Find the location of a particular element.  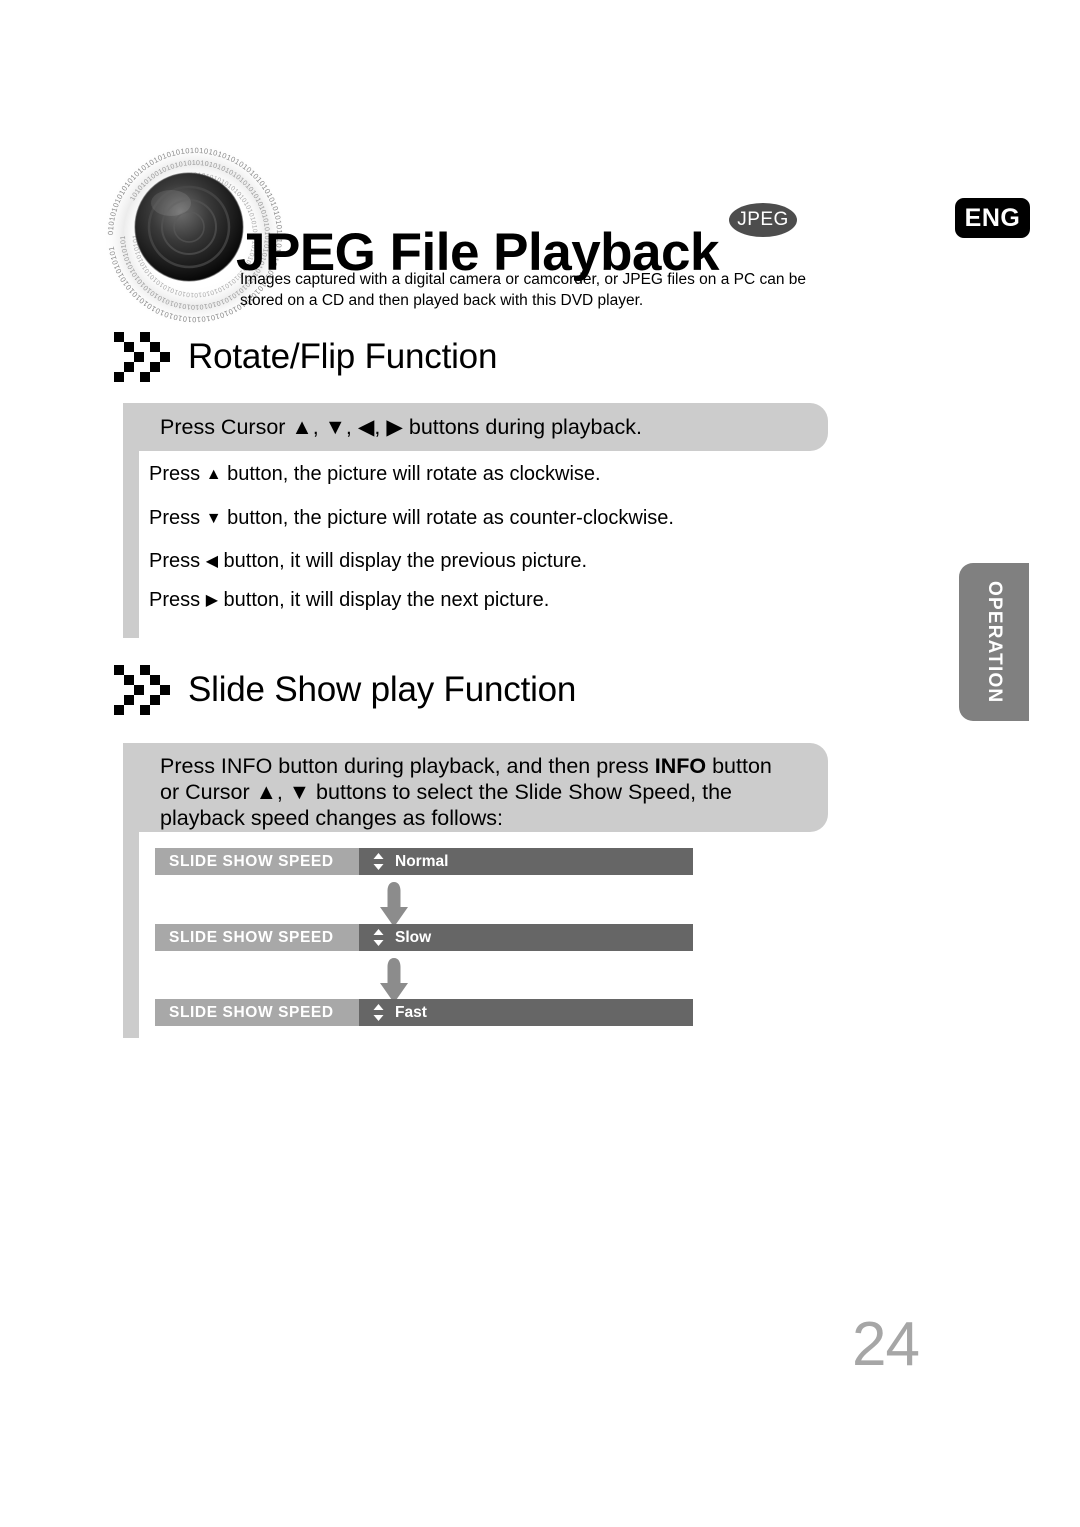

speed-bar-value-cell: Fast is located at coordinates (526, 1012).